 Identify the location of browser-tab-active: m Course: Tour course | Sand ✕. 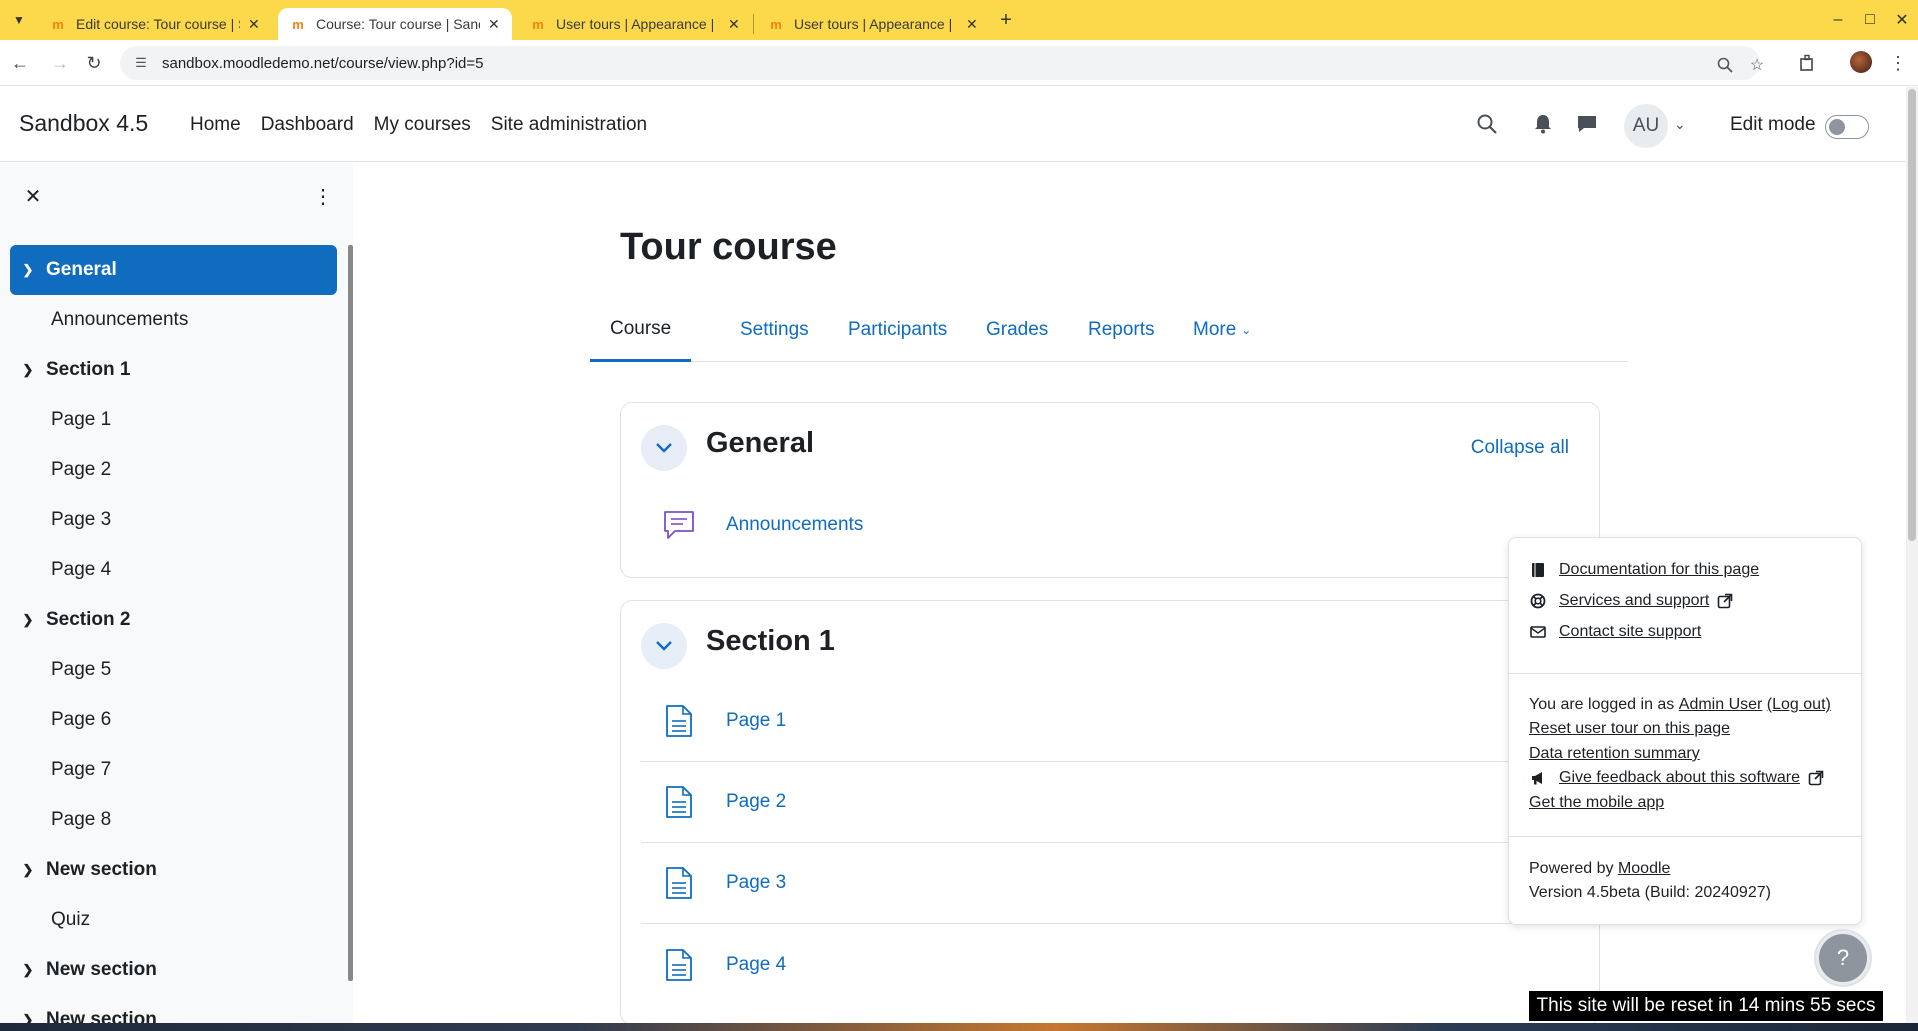
(395, 24).